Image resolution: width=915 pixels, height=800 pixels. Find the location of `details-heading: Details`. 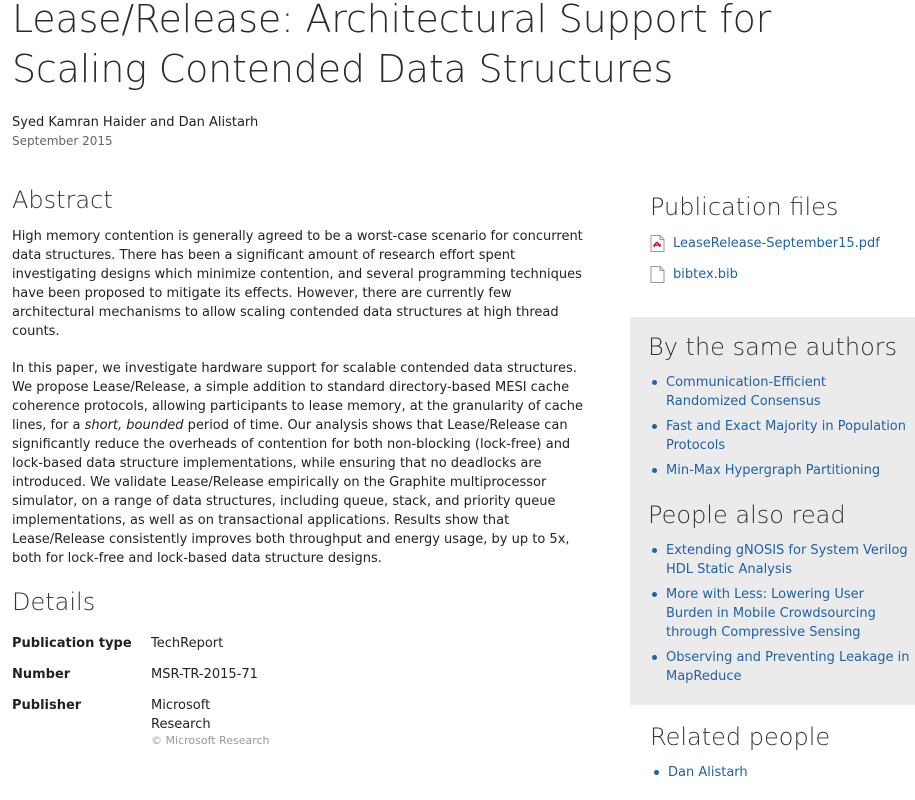

details-heading: Details is located at coordinates (54, 602).